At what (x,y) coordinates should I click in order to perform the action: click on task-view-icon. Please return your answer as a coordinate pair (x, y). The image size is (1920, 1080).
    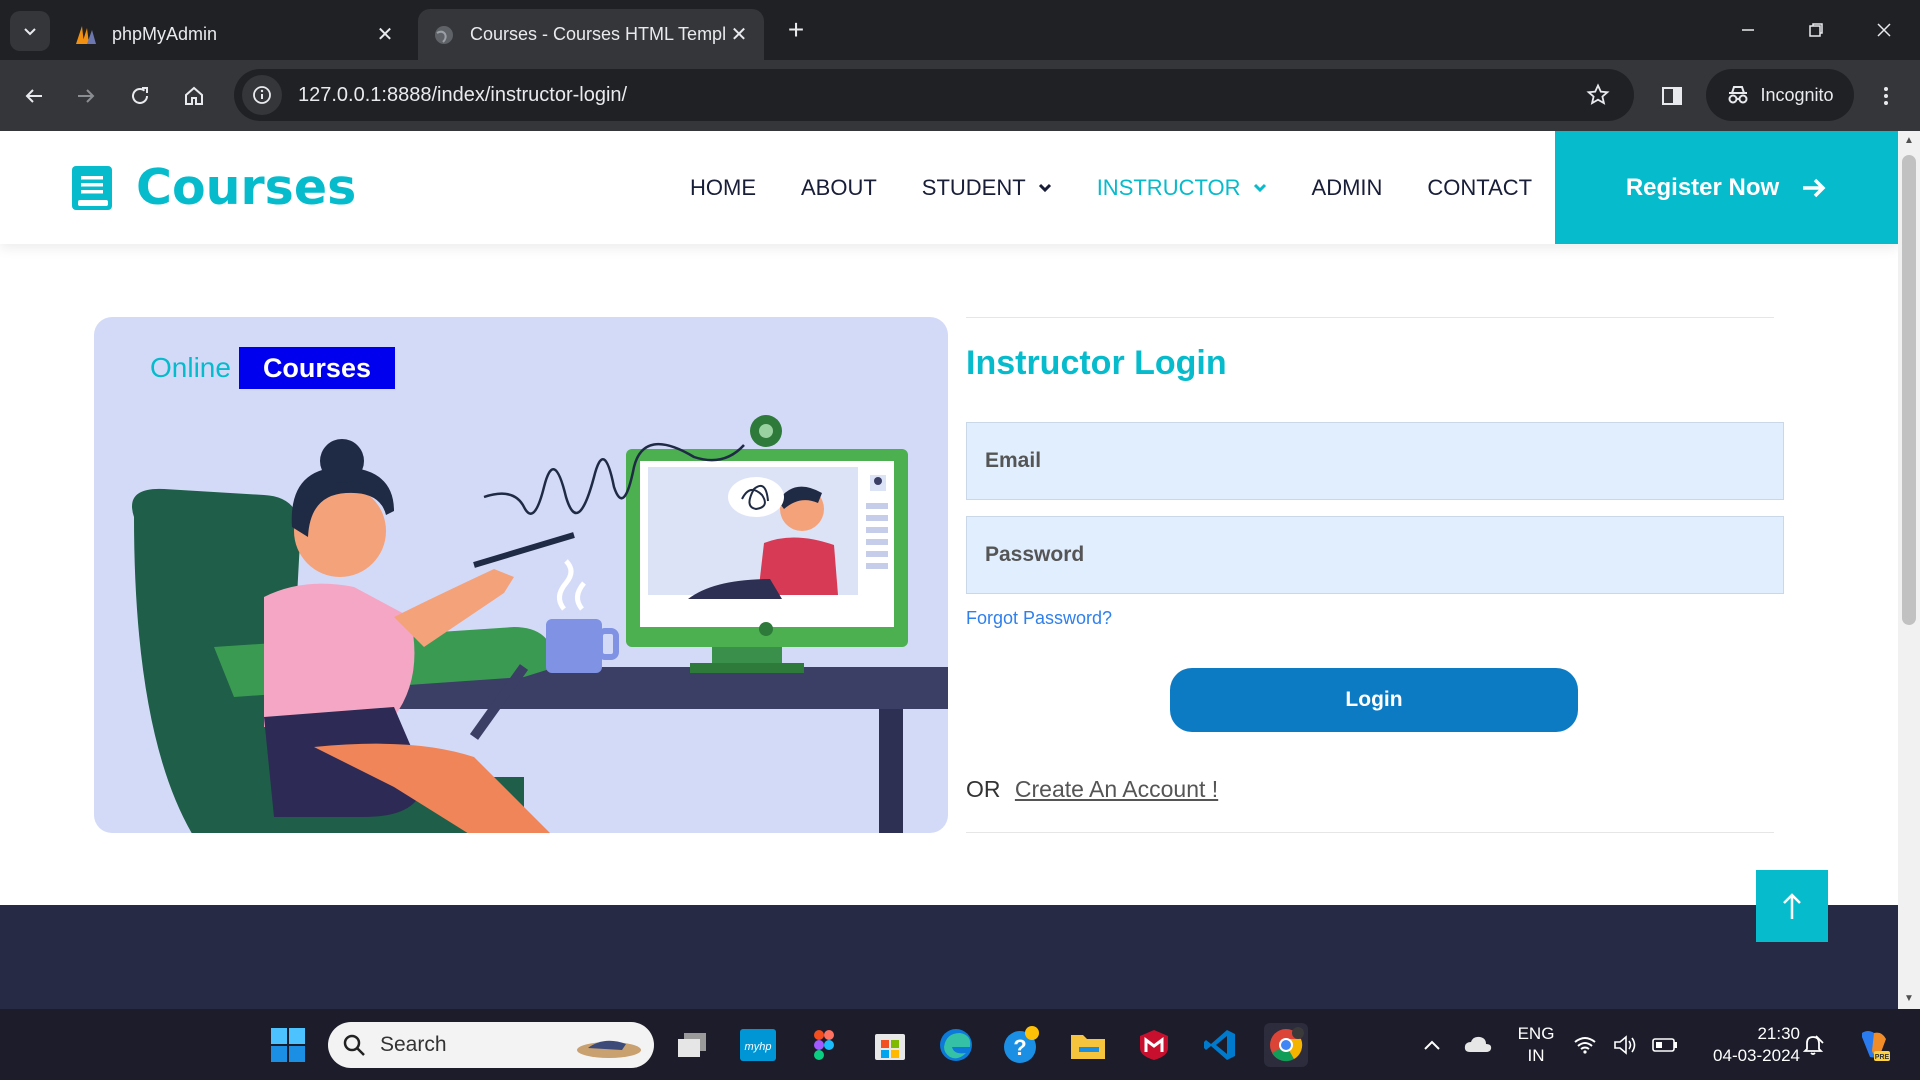
    Looking at the image, I should click on (692, 1045).